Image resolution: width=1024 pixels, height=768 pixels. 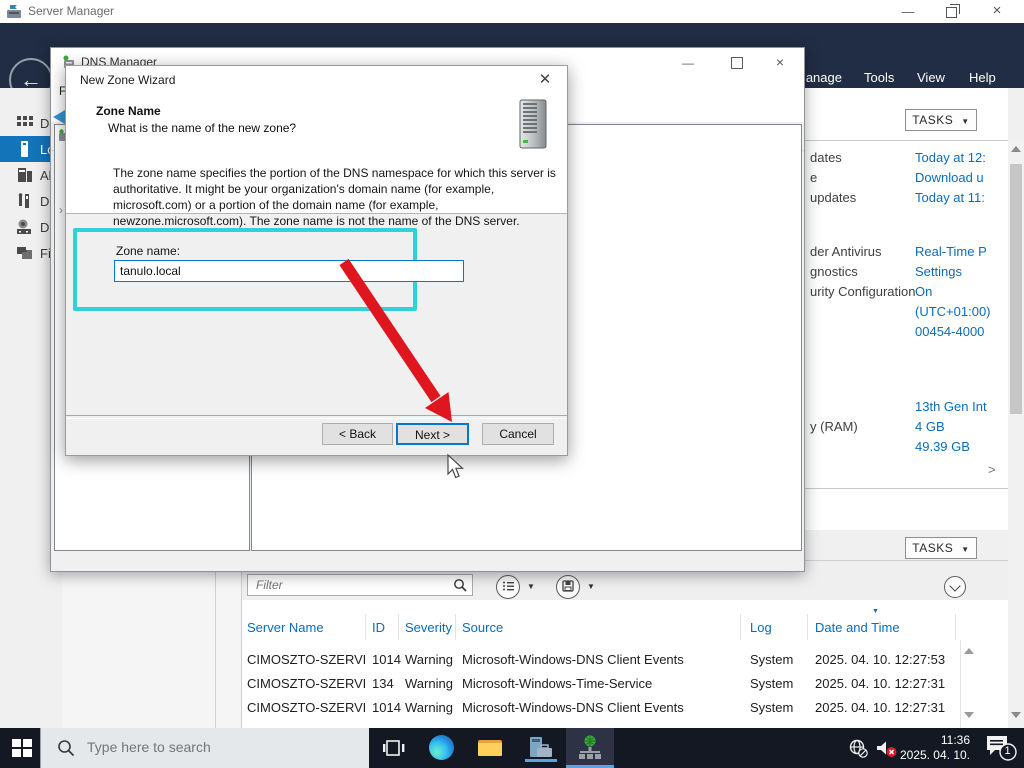 I want to click on chevron-down-icon, so click(x=955, y=586).